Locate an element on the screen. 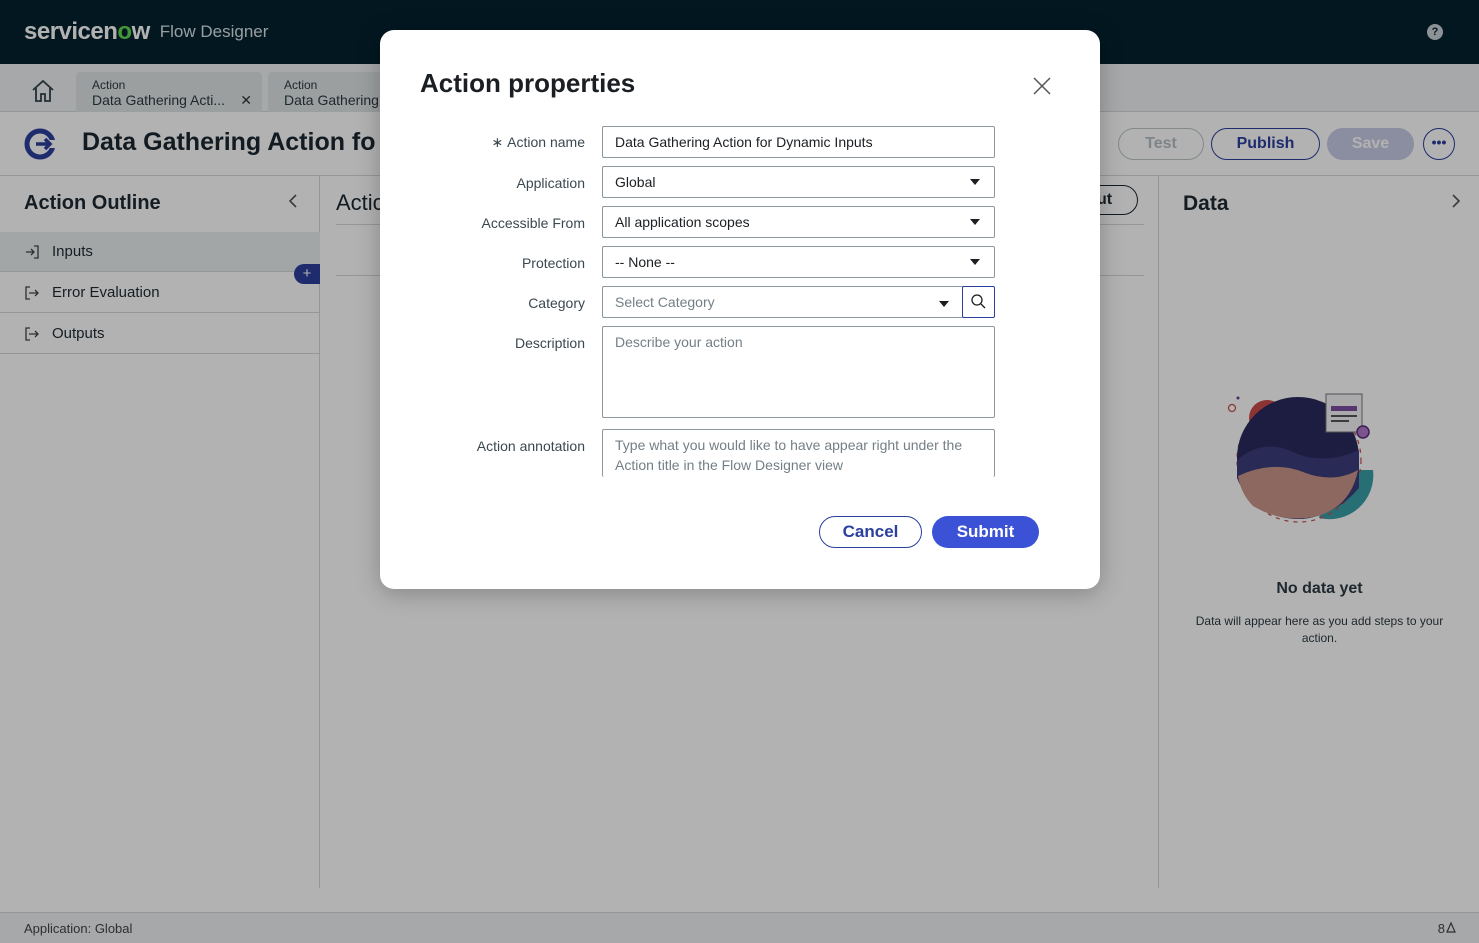  close-icon is located at coordinates (1042, 86).